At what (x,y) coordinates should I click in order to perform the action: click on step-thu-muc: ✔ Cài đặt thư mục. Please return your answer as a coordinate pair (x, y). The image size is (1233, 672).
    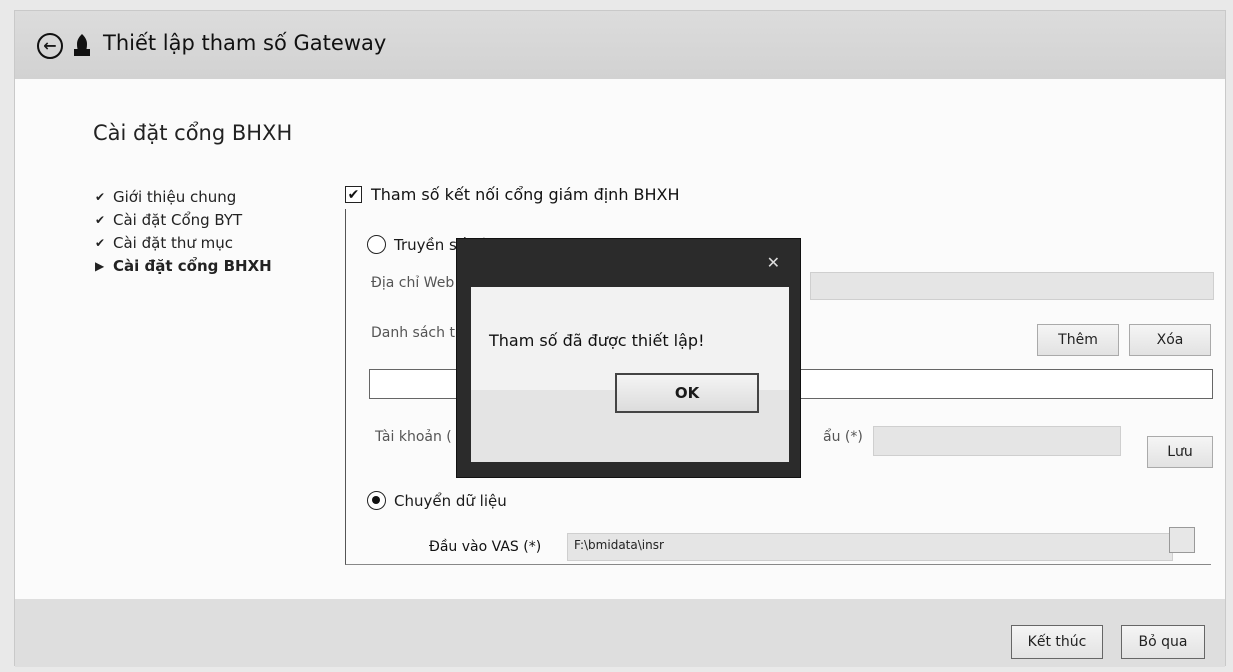
    Looking at the image, I should click on (183, 242).